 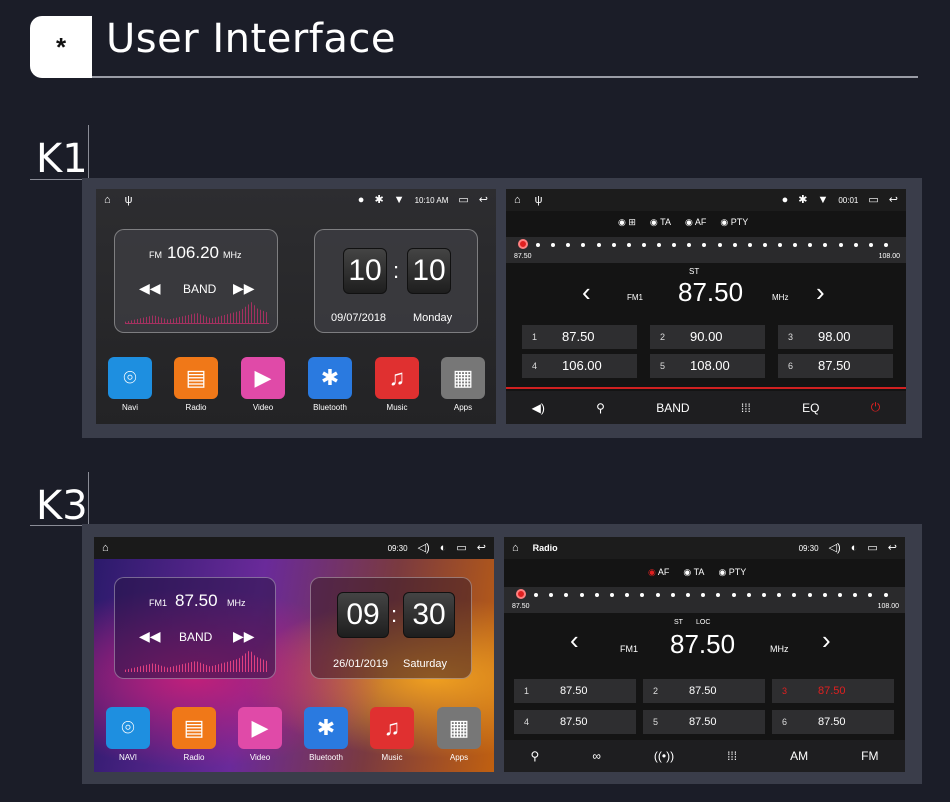 I want to click on preset-button: 5 87.50, so click(x=704, y=722).